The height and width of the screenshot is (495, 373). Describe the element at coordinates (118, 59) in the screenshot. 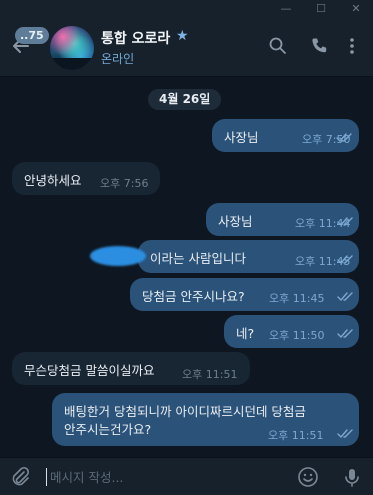

I see `online-status: 온라인` at that location.